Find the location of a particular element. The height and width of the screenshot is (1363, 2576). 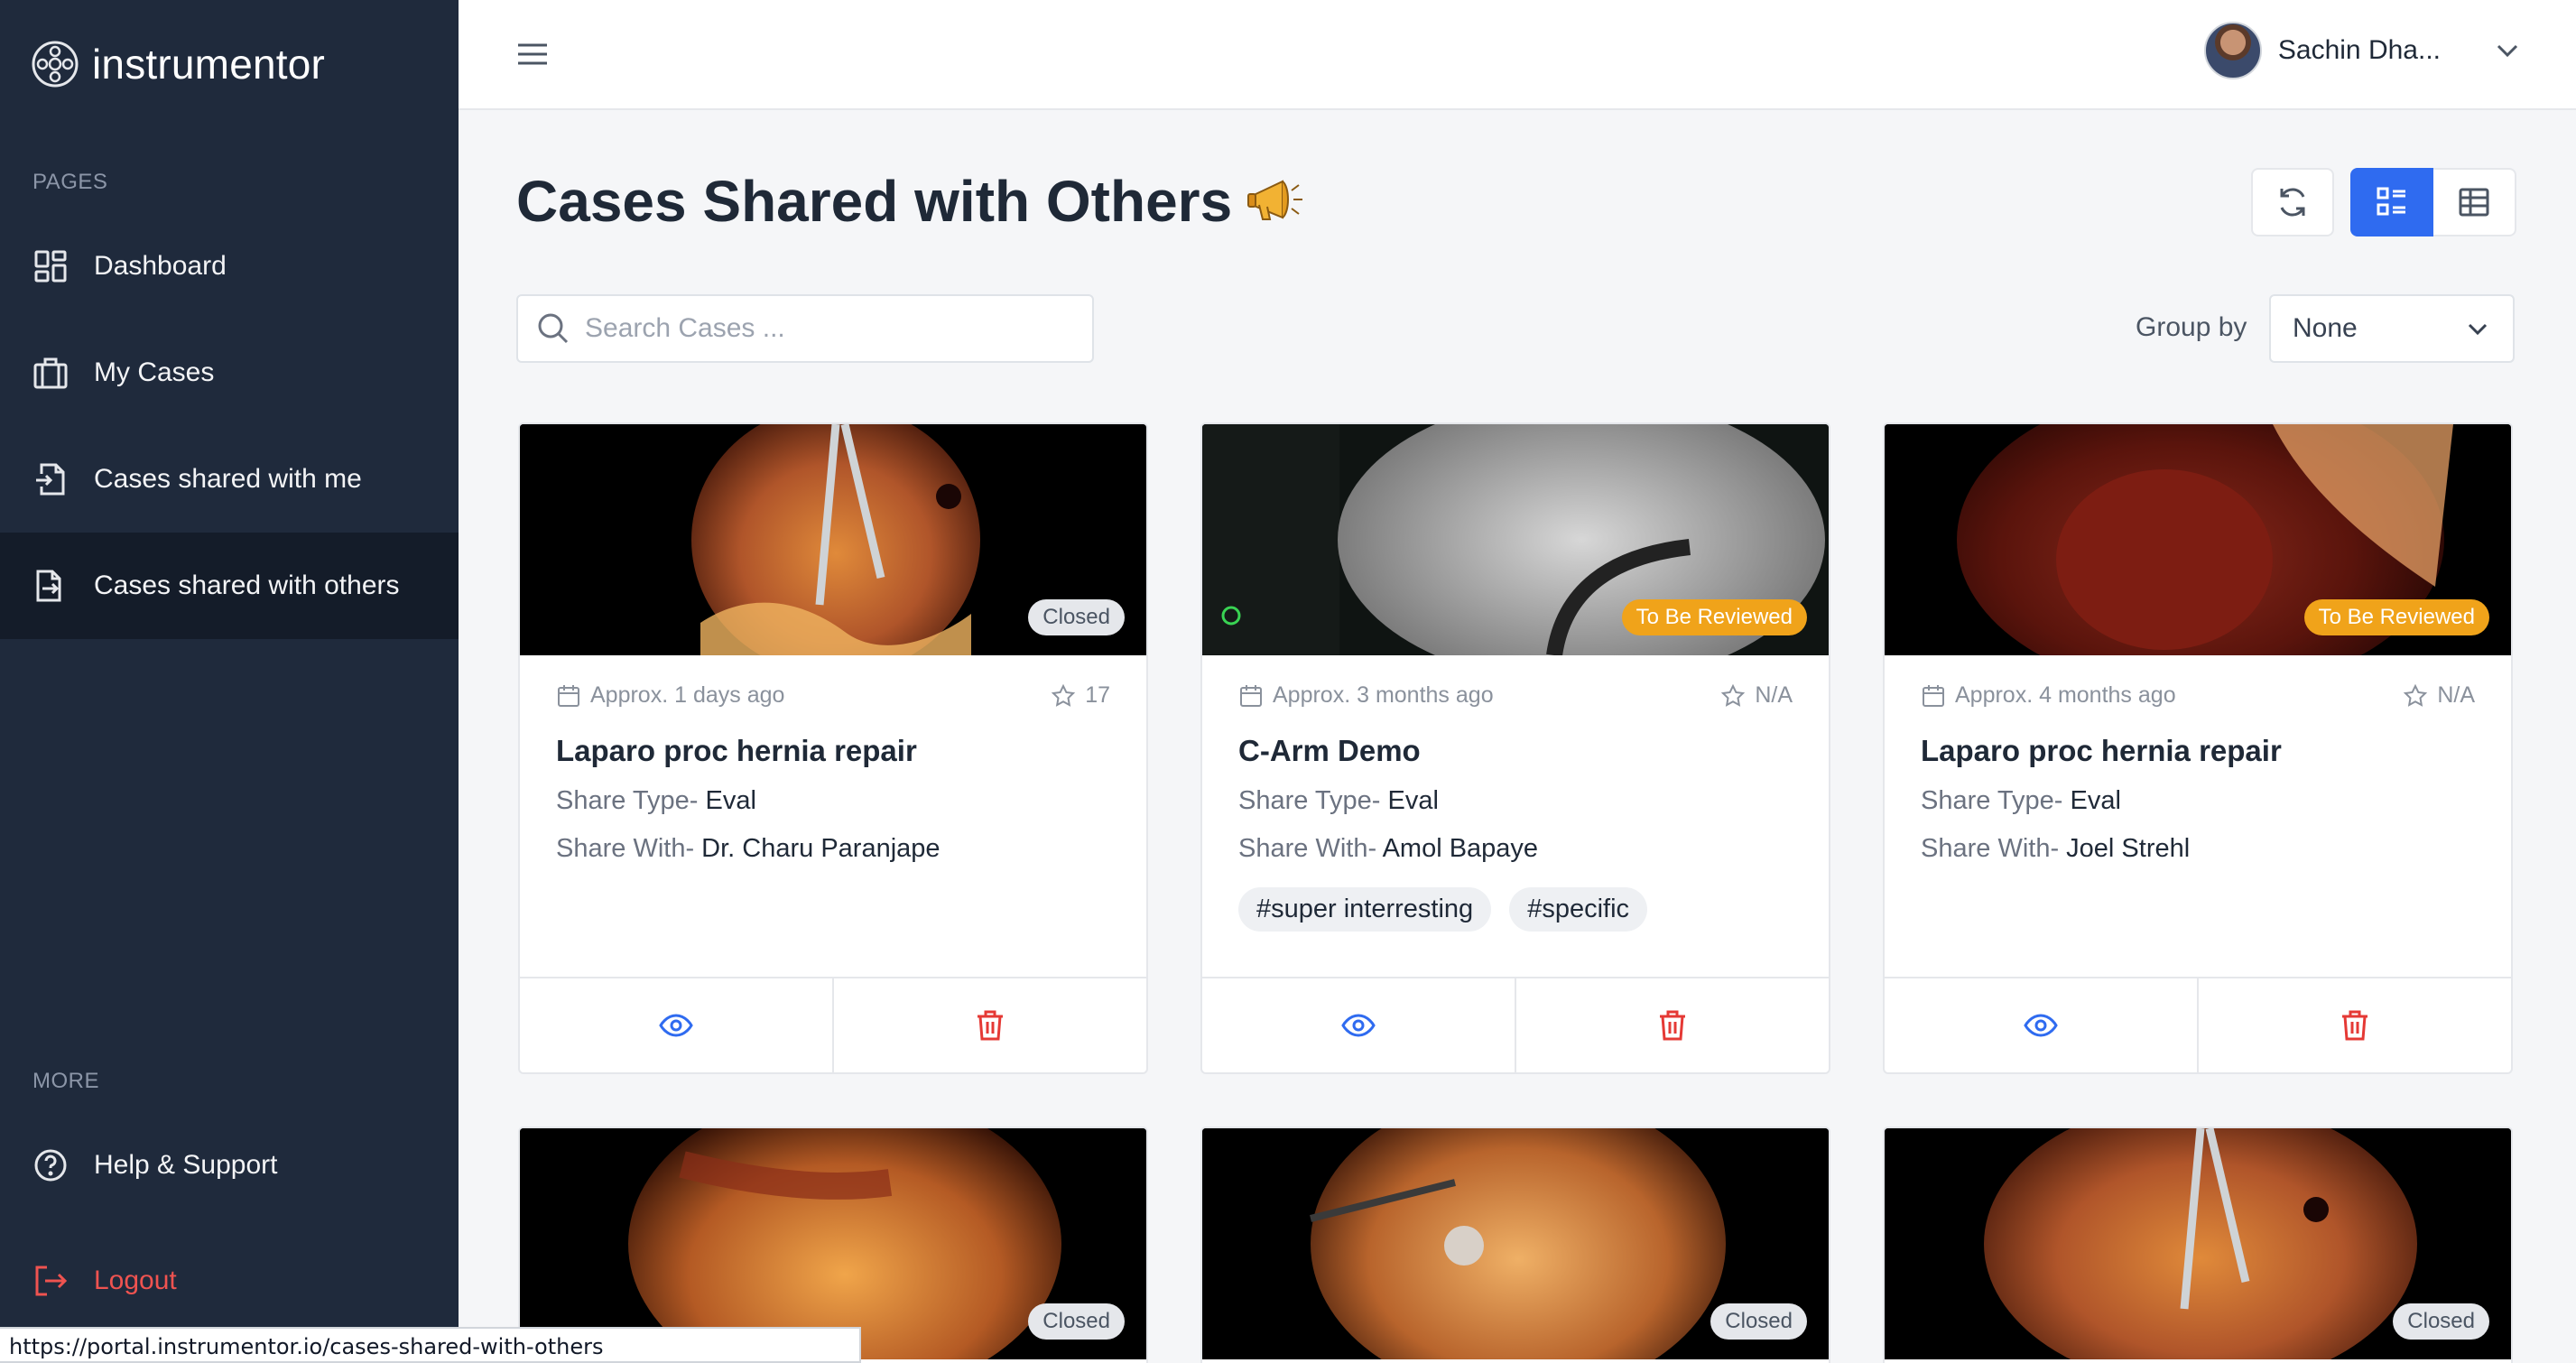

sidebar-item-dashboard: Dashboard is located at coordinates (229, 266).